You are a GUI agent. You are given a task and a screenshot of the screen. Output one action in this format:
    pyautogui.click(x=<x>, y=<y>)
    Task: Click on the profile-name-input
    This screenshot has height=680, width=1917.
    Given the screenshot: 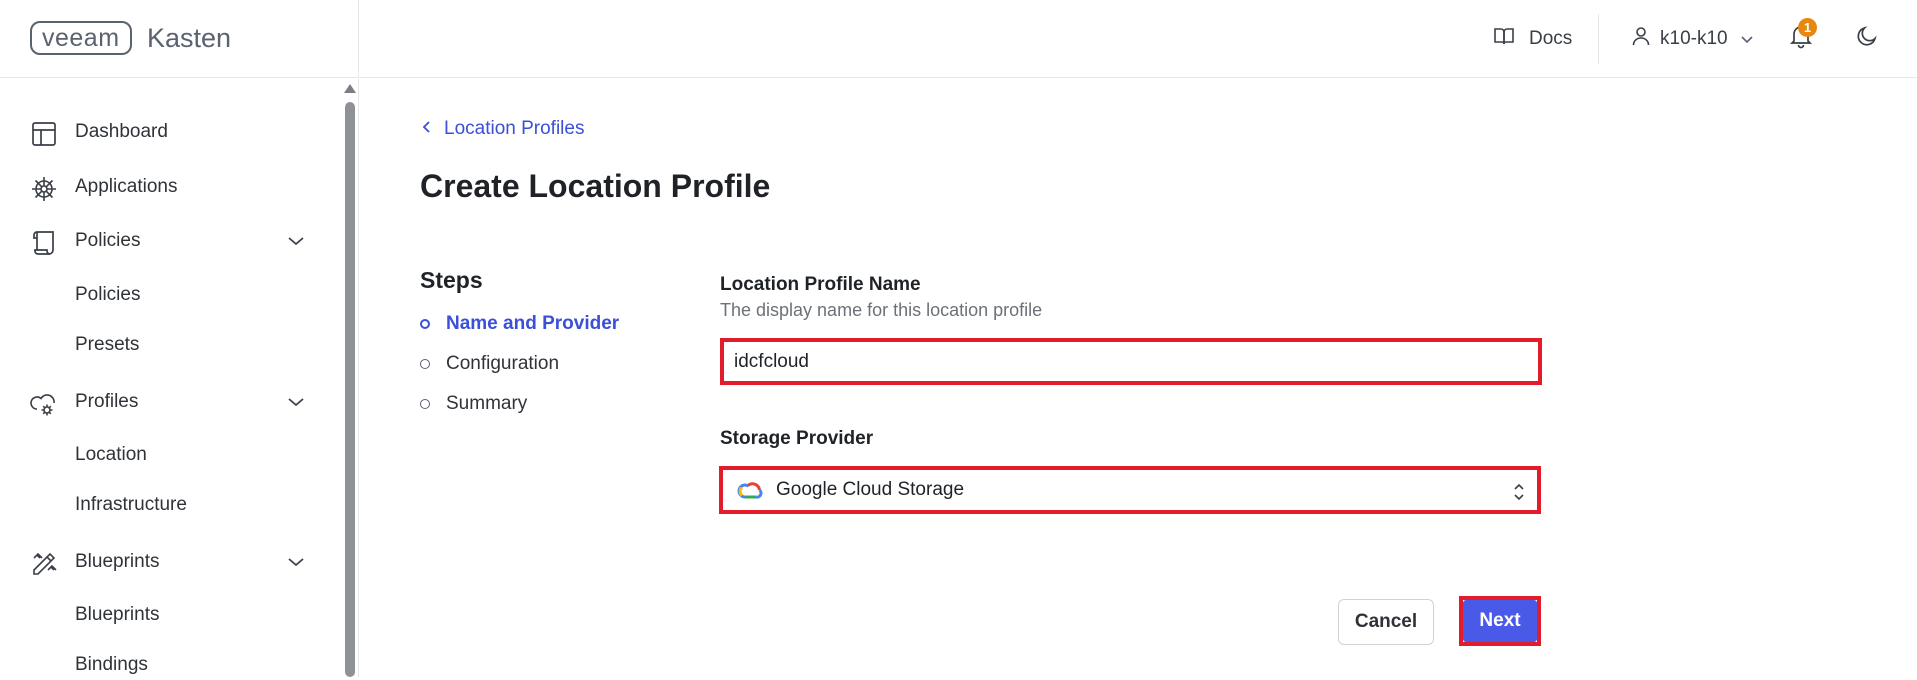 What is the action you would take?
    pyautogui.click(x=1131, y=361)
    